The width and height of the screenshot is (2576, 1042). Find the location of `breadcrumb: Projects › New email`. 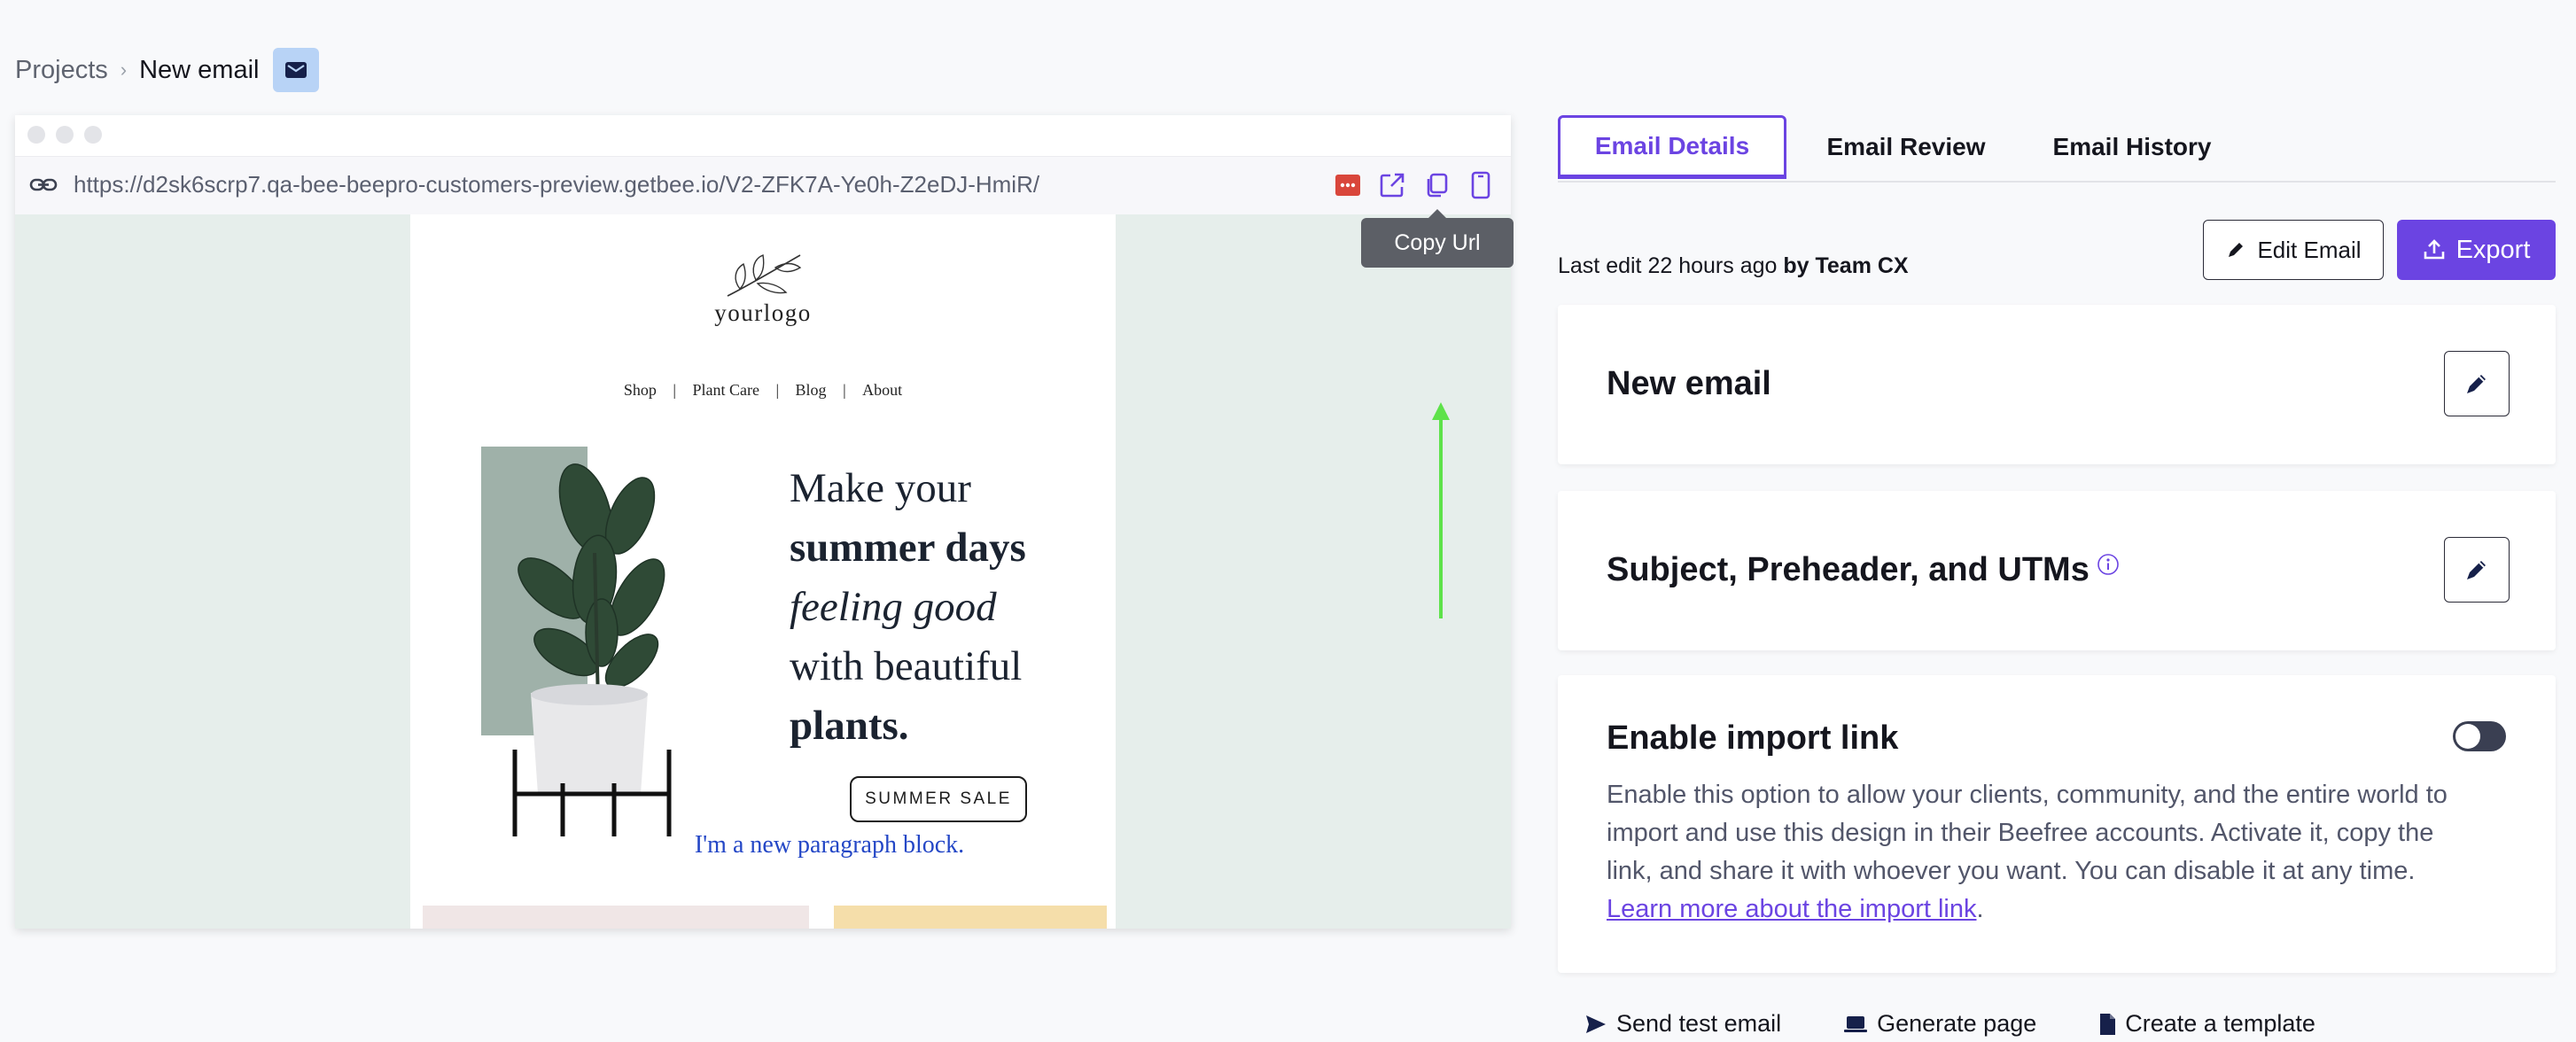

breadcrumb: Projects › New email is located at coordinates (167, 70).